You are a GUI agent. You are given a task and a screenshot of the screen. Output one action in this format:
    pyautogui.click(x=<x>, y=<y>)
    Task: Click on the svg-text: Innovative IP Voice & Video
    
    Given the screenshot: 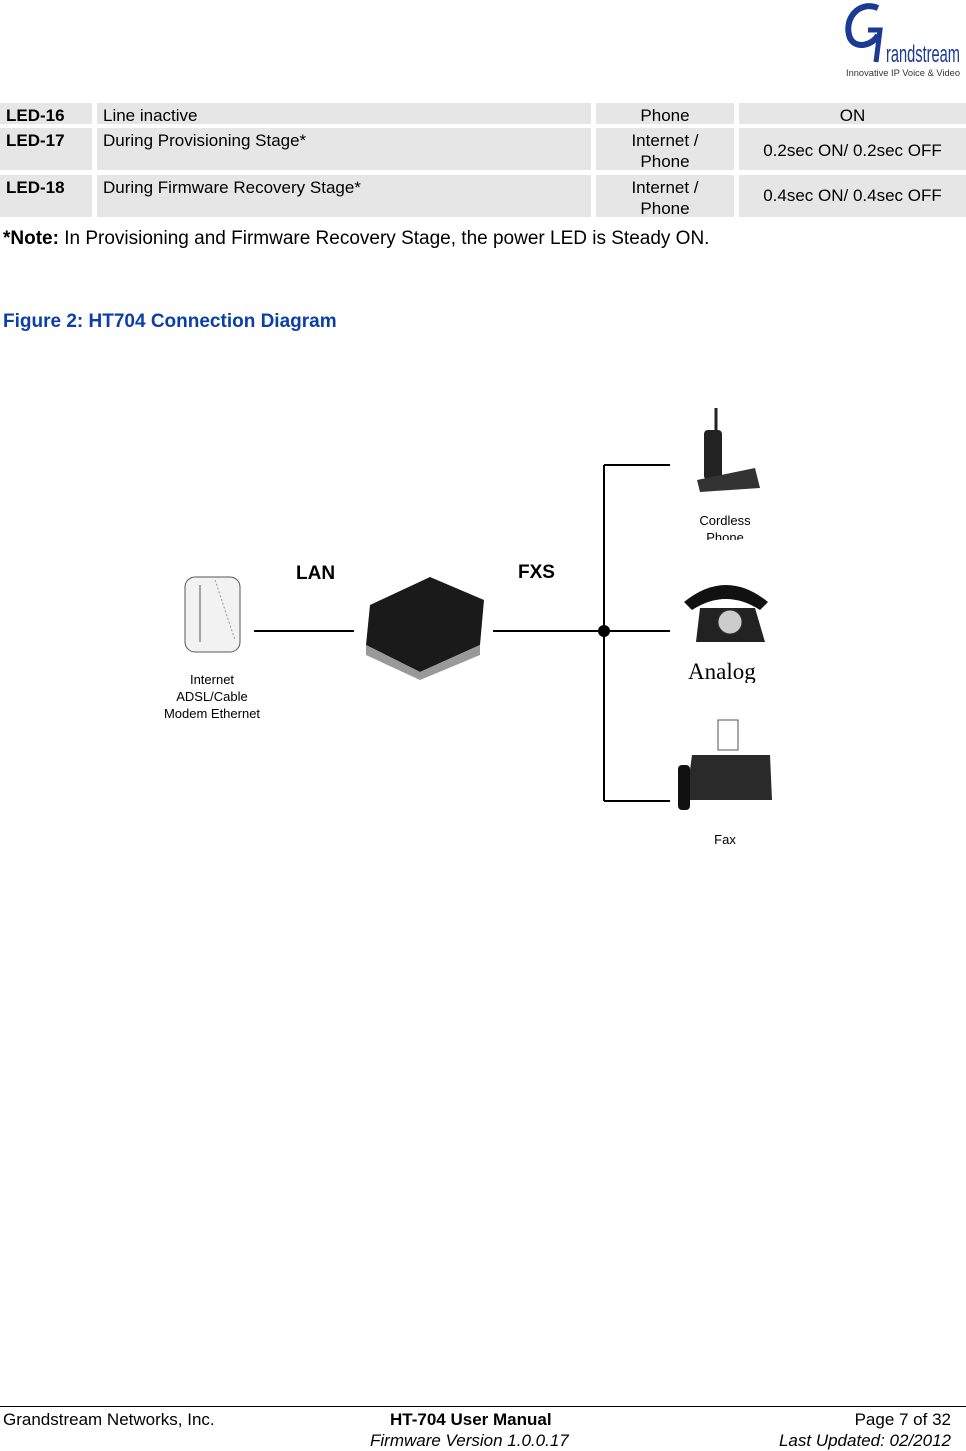 What is the action you would take?
    pyautogui.click(x=903, y=73)
    